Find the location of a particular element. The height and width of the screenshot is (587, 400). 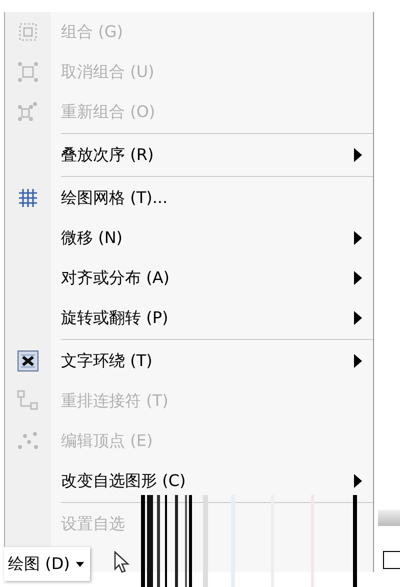

grid-icon is located at coordinates (28, 198).